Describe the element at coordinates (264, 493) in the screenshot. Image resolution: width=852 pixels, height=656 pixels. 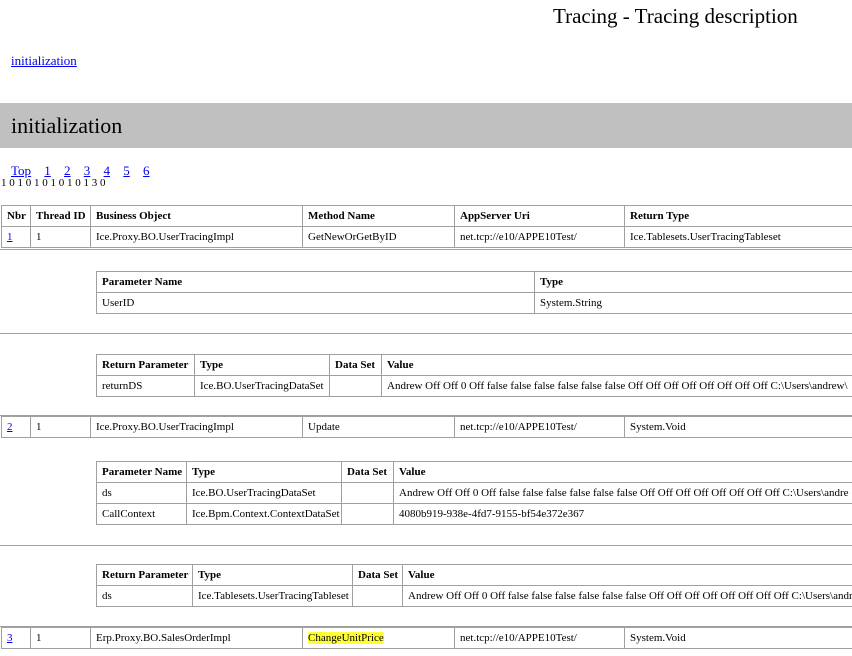
I see `param-type: Ice.BO.UserTracingDataSet` at that location.